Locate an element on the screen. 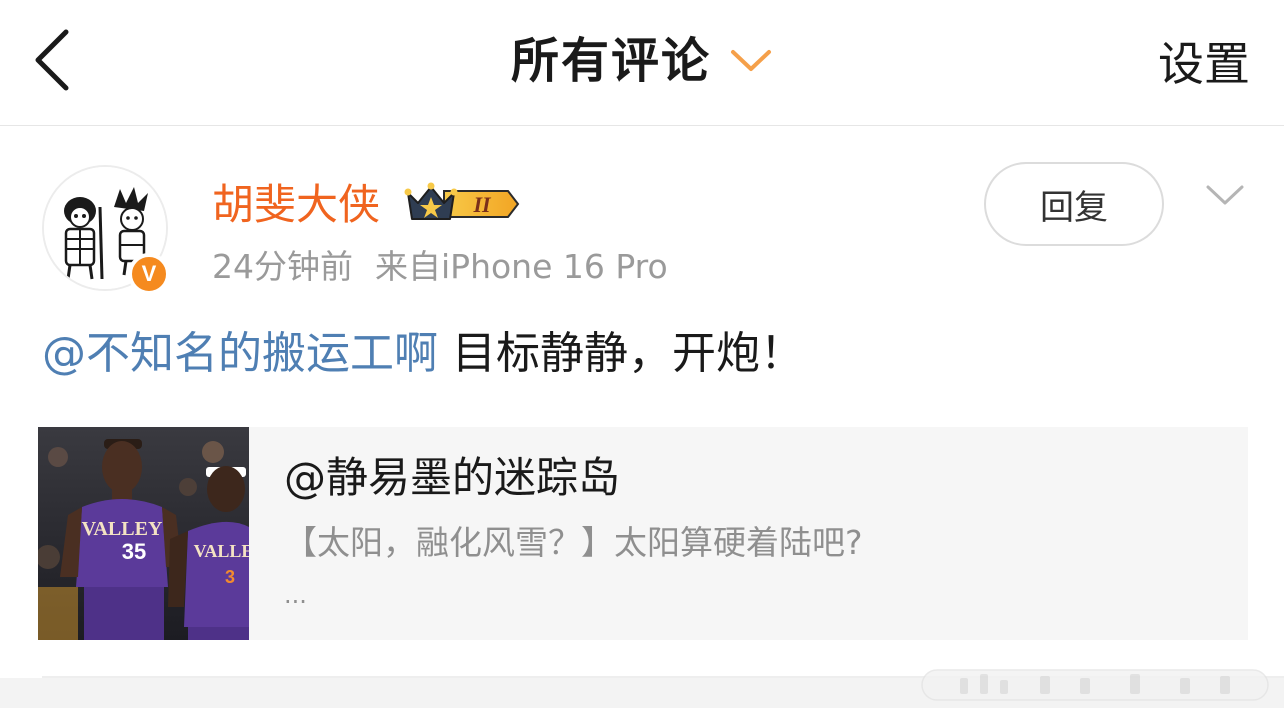 This screenshot has height=708, width=1284. page-title: 所有评论 is located at coordinates (610, 61).